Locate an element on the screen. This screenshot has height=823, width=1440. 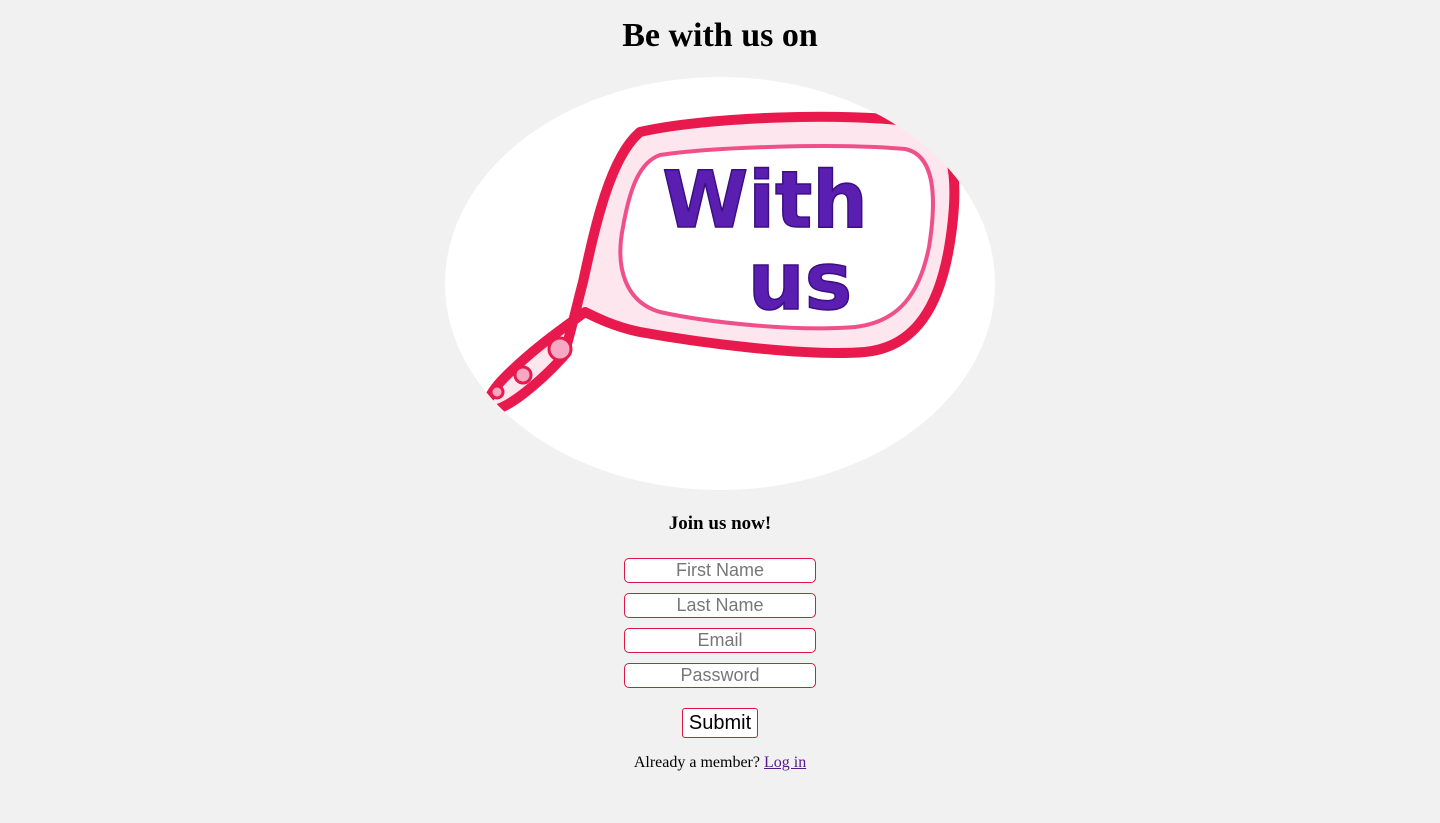
logo-text-line2: us is located at coordinates (800, 281).